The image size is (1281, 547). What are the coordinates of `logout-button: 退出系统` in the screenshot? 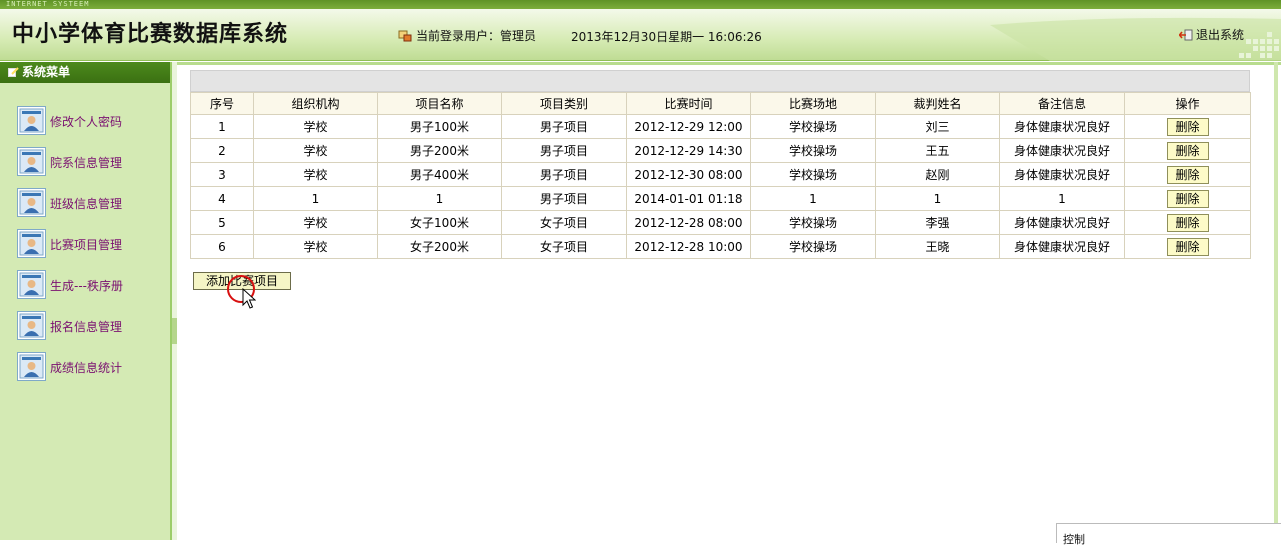 It's located at (1211, 34).